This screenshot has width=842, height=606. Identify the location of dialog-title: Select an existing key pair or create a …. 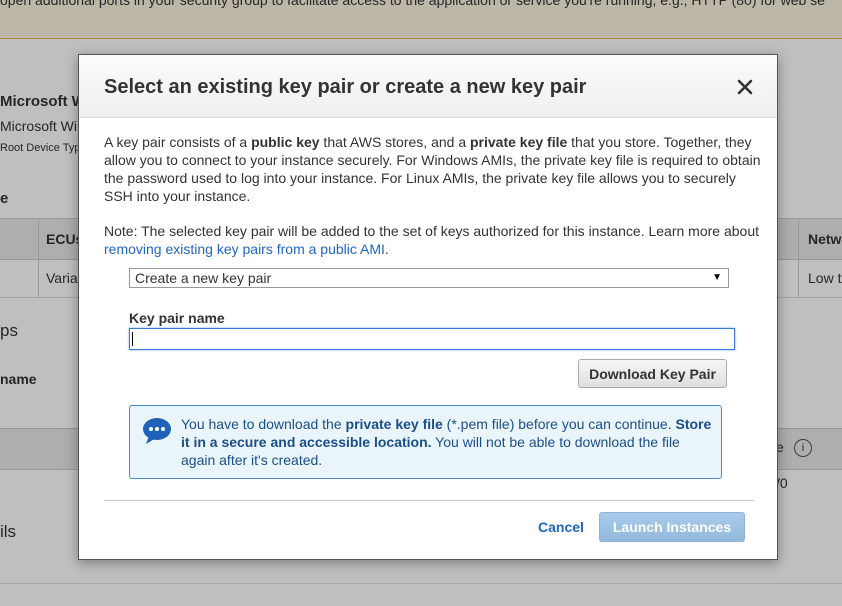
(345, 87).